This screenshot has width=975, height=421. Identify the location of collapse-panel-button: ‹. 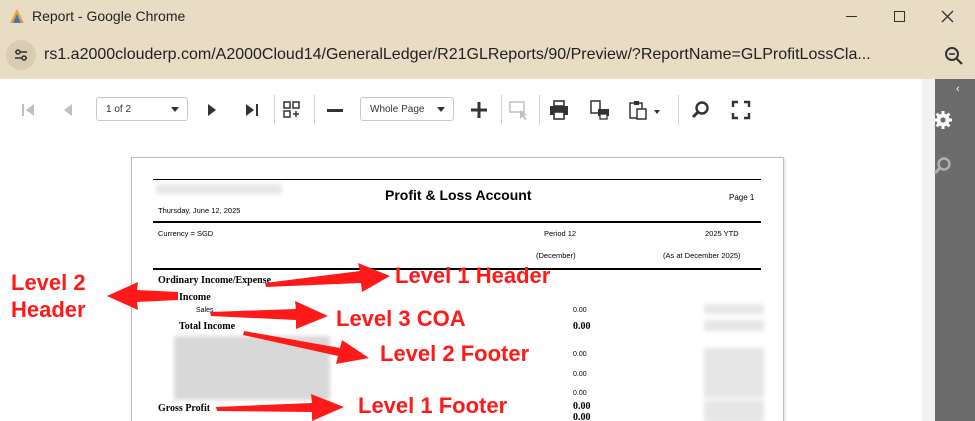
(958, 89).